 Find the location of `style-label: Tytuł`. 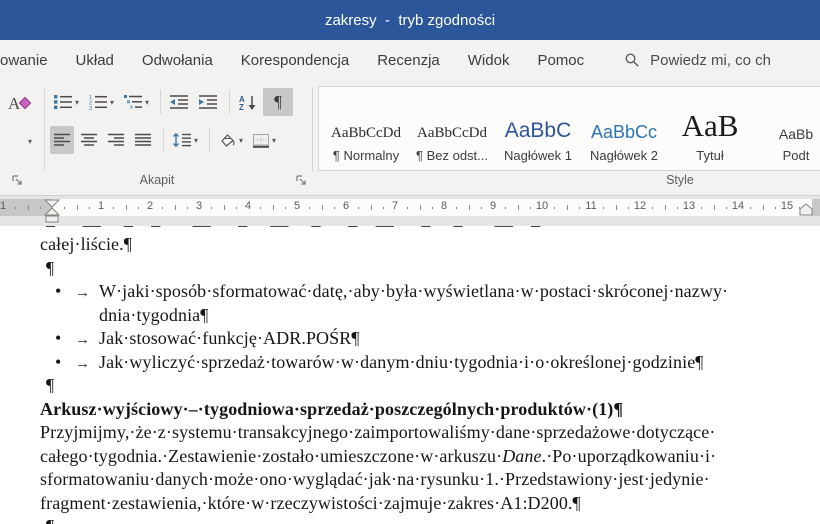

style-label: Tytuł is located at coordinates (710, 155).